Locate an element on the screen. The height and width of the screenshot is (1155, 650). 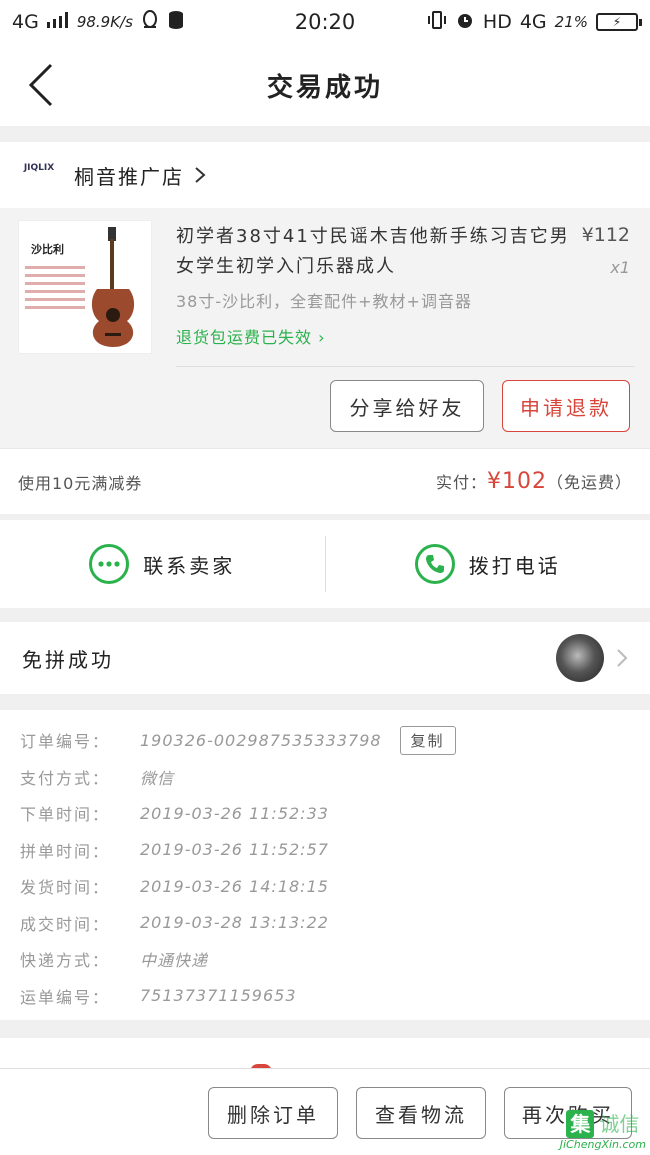
signal-icon is located at coordinates (57, 22).